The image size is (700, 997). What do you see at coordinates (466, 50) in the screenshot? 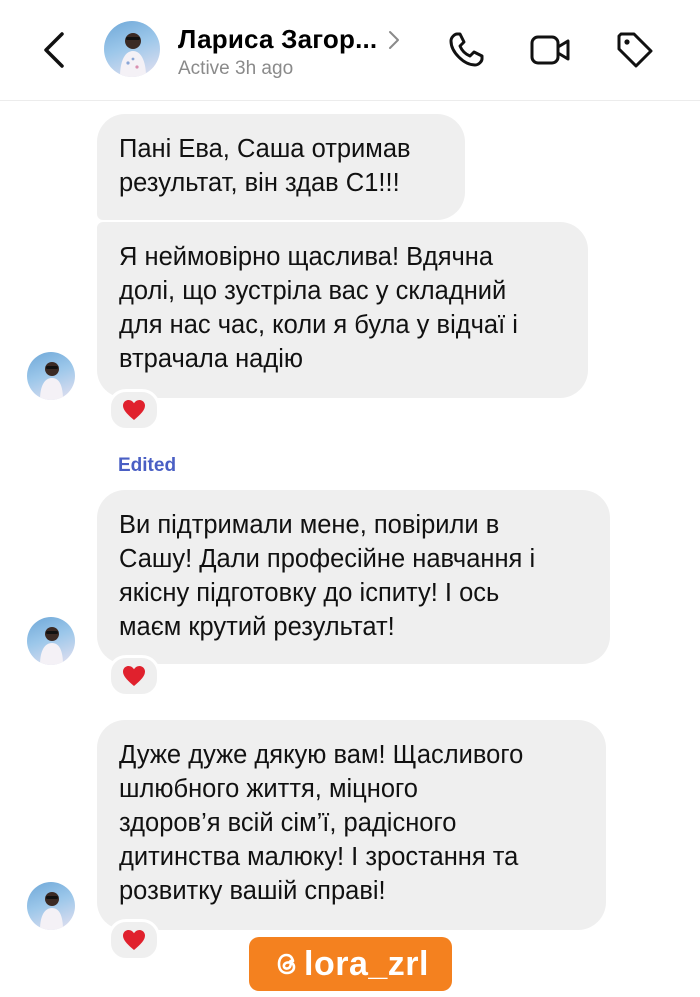
I see `phone-icon` at bounding box center [466, 50].